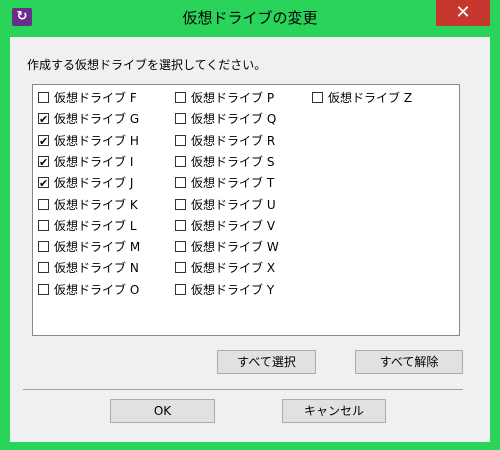  I want to click on instruction-text: 作成する仮想ドライブを選択してください。, so click(147, 65).